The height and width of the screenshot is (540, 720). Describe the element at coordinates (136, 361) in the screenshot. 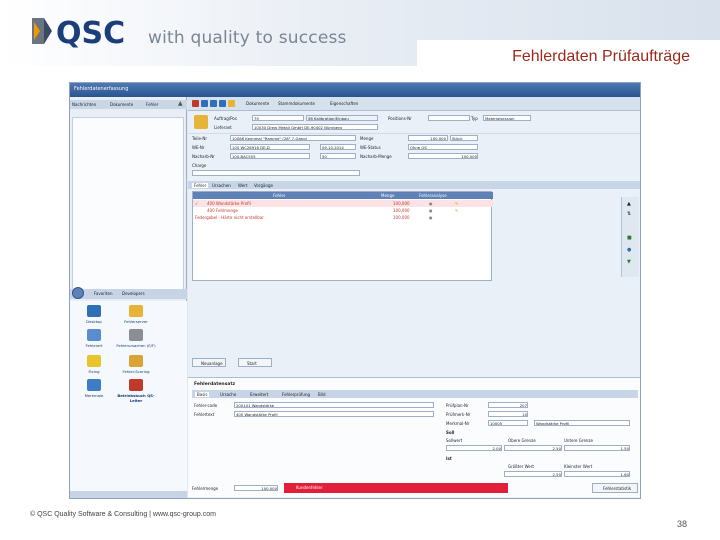

I see `scoring-icon` at that location.